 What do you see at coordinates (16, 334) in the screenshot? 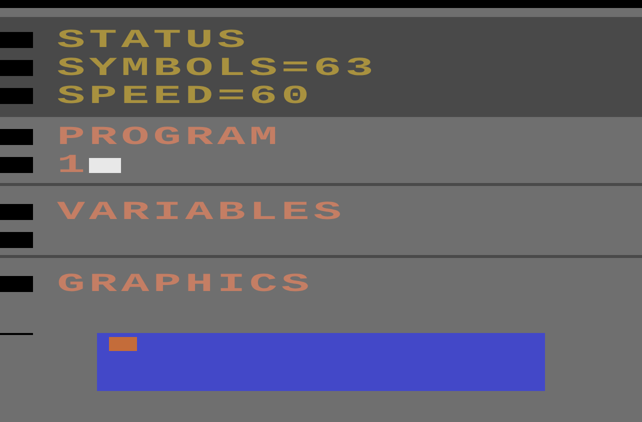
I see `line-marker` at bounding box center [16, 334].